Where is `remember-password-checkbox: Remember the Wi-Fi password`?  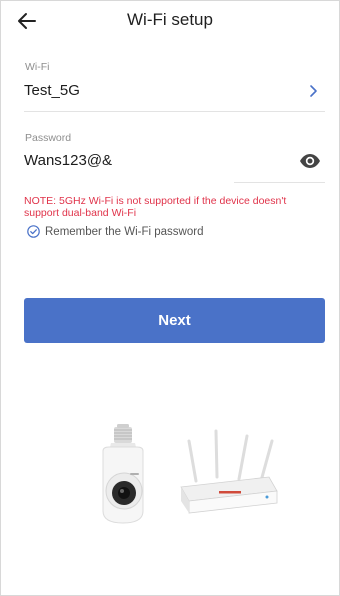 remember-password-checkbox: Remember the Wi-Fi password is located at coordinates (115, 231).